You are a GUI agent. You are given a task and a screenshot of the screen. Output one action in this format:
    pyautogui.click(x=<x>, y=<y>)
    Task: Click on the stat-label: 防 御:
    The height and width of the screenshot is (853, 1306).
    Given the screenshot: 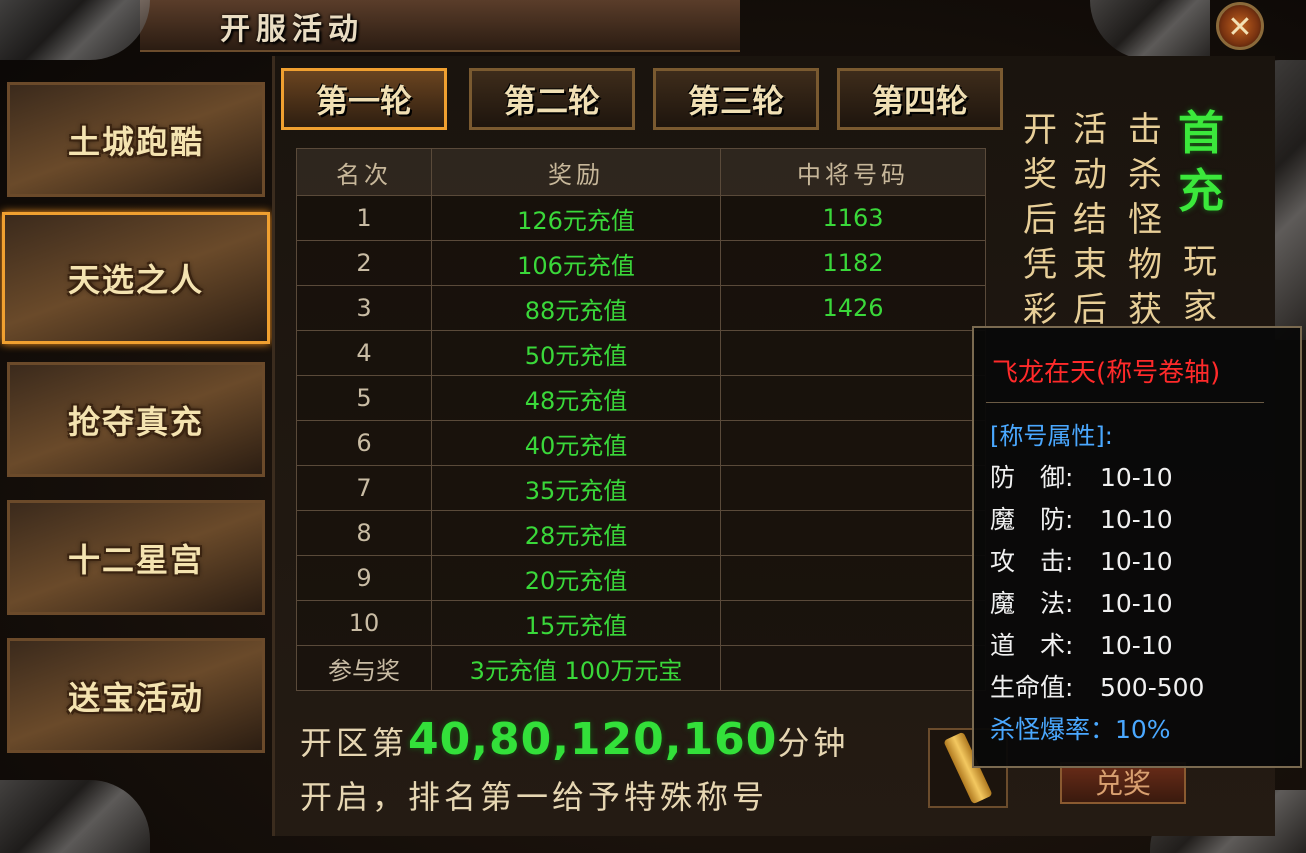 What is the action you would take?
    pyautogui.click(x=1032, y=477)
    